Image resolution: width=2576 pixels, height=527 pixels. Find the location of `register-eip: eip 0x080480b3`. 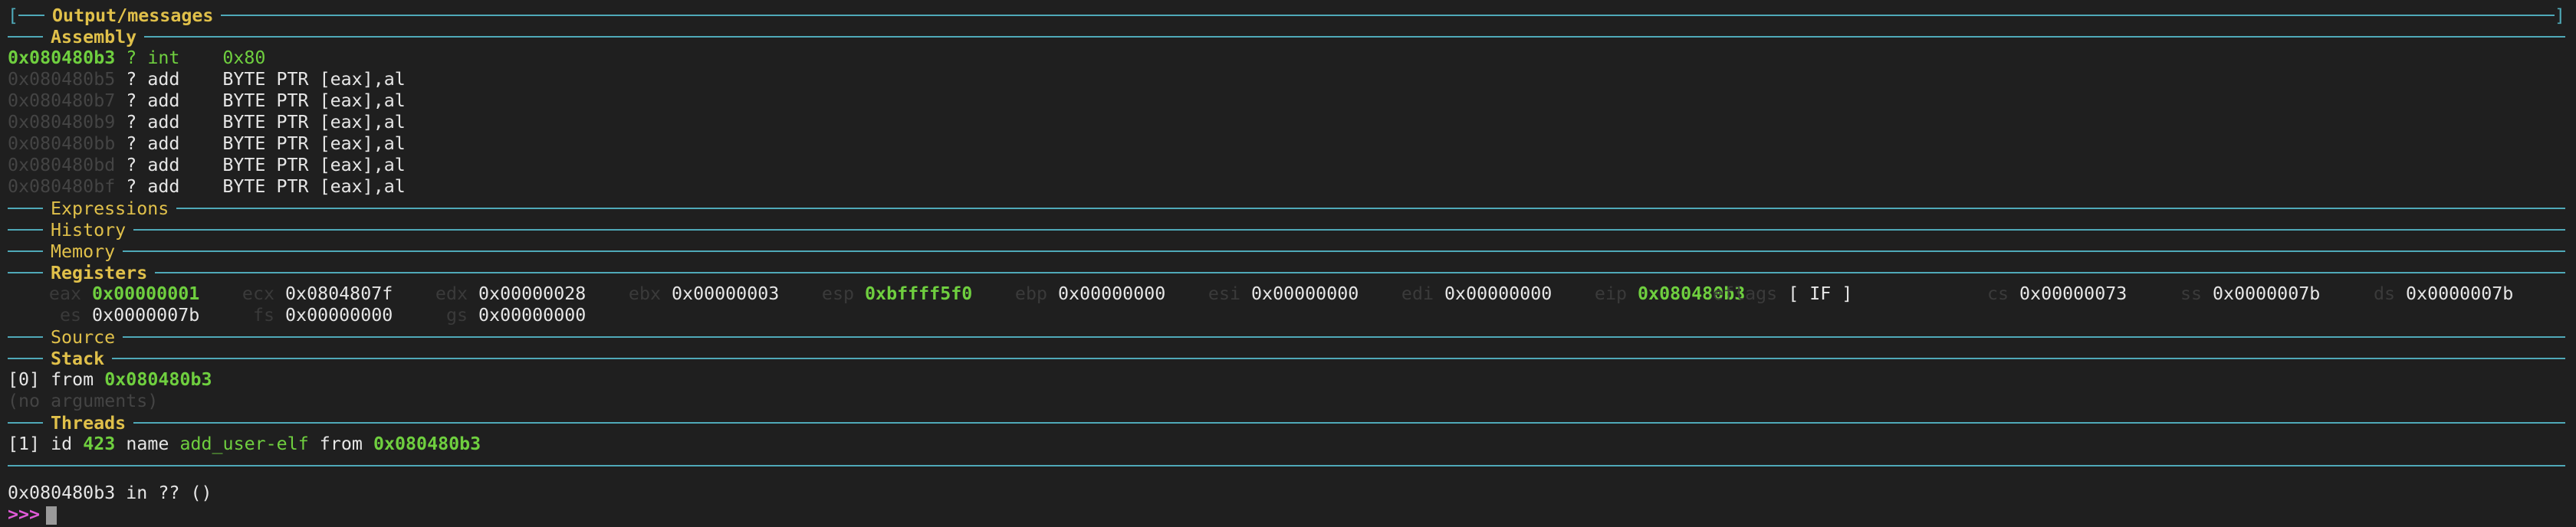

register-eip: eip 0x080480b3 is located at coordinates (1649, 294).